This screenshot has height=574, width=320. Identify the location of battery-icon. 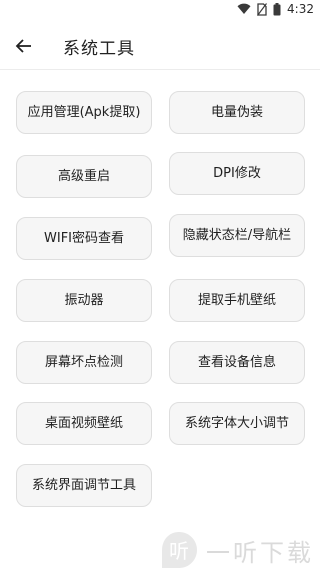
(277, 8).